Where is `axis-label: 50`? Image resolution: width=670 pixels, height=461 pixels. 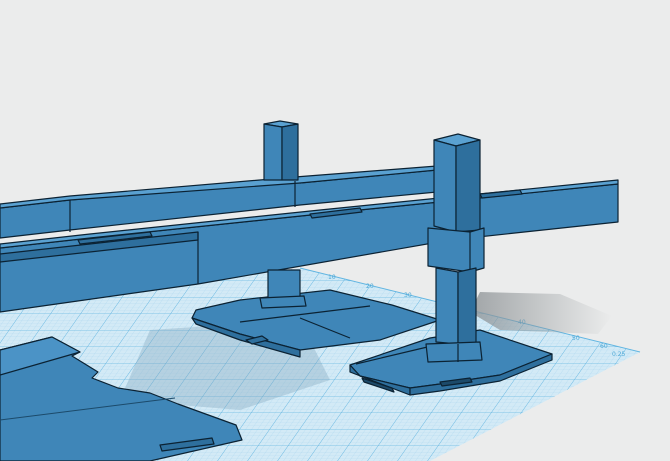
axis-label: 50 is located at coordinates (576, 338).